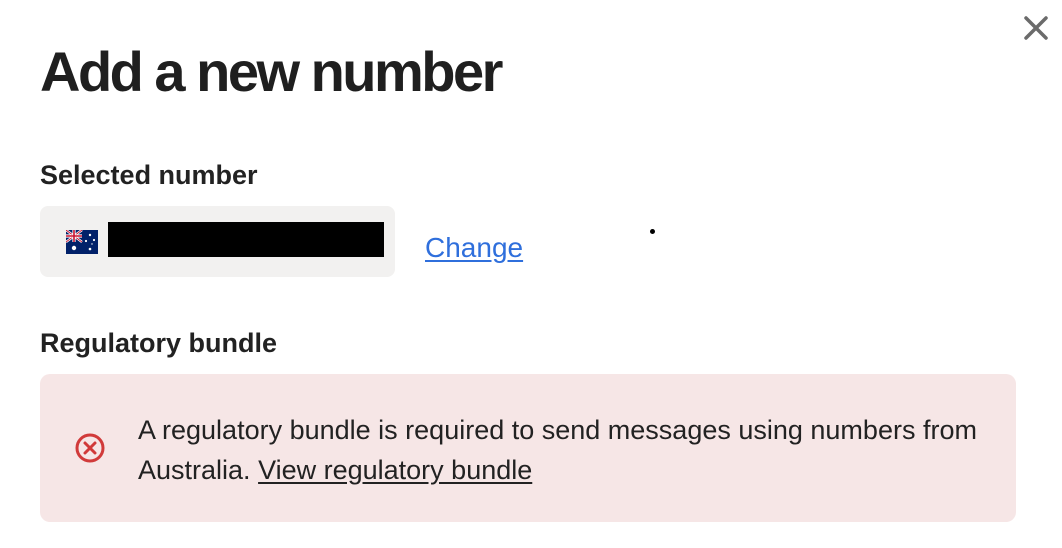 This screenshot has width=1062, height=548. I want to click on page-title: Add a new number, so click(271, 71).